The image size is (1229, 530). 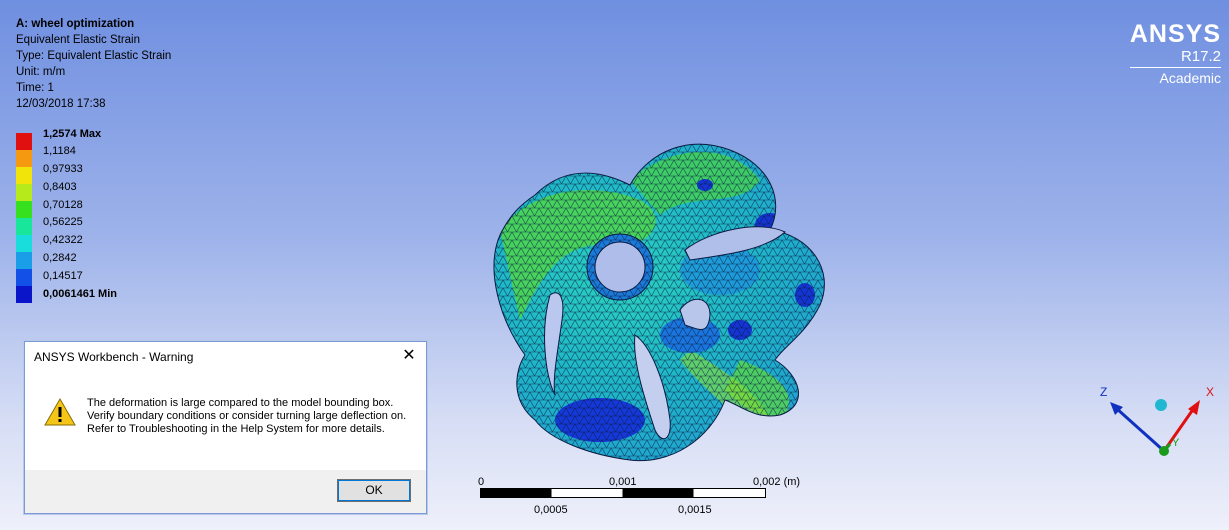 What do you see at coordinates (409, 356) in the screenshot?
I see `close-icon: ✕` at bounding box center [409, 356].